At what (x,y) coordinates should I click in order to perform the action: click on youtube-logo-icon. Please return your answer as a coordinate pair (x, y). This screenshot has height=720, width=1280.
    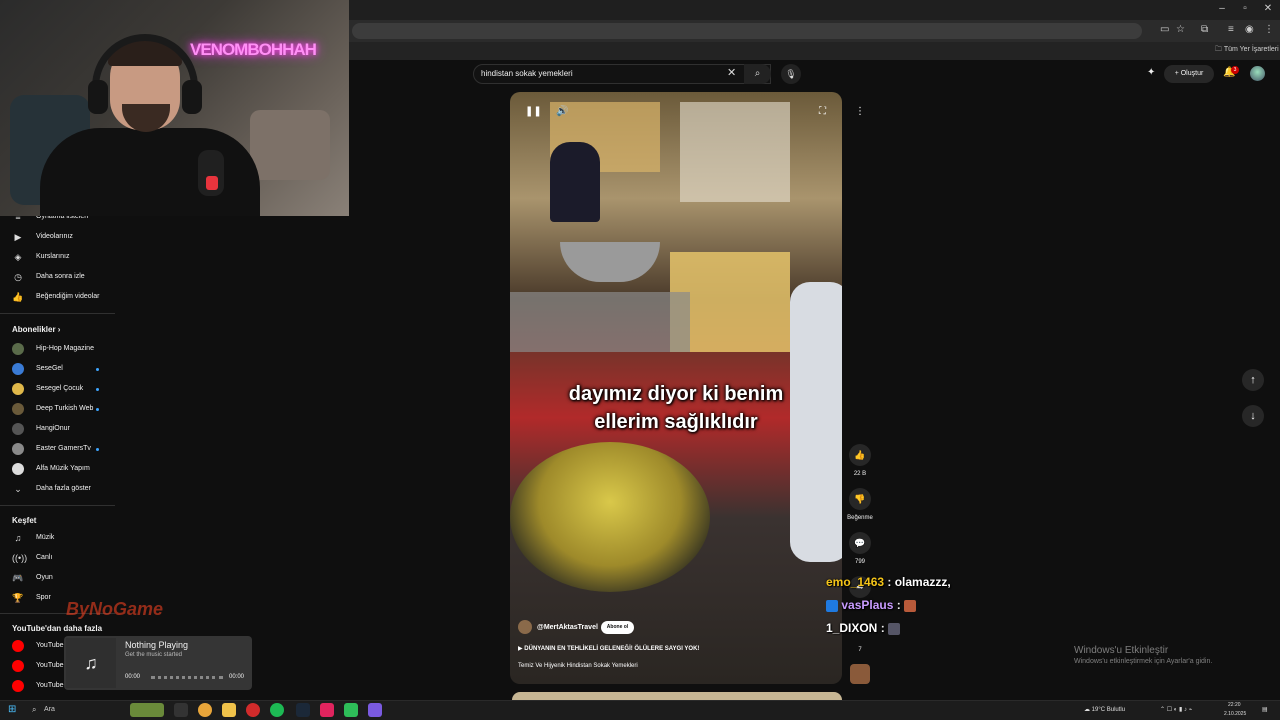
    Looking at the image, I should click on (18, 646).